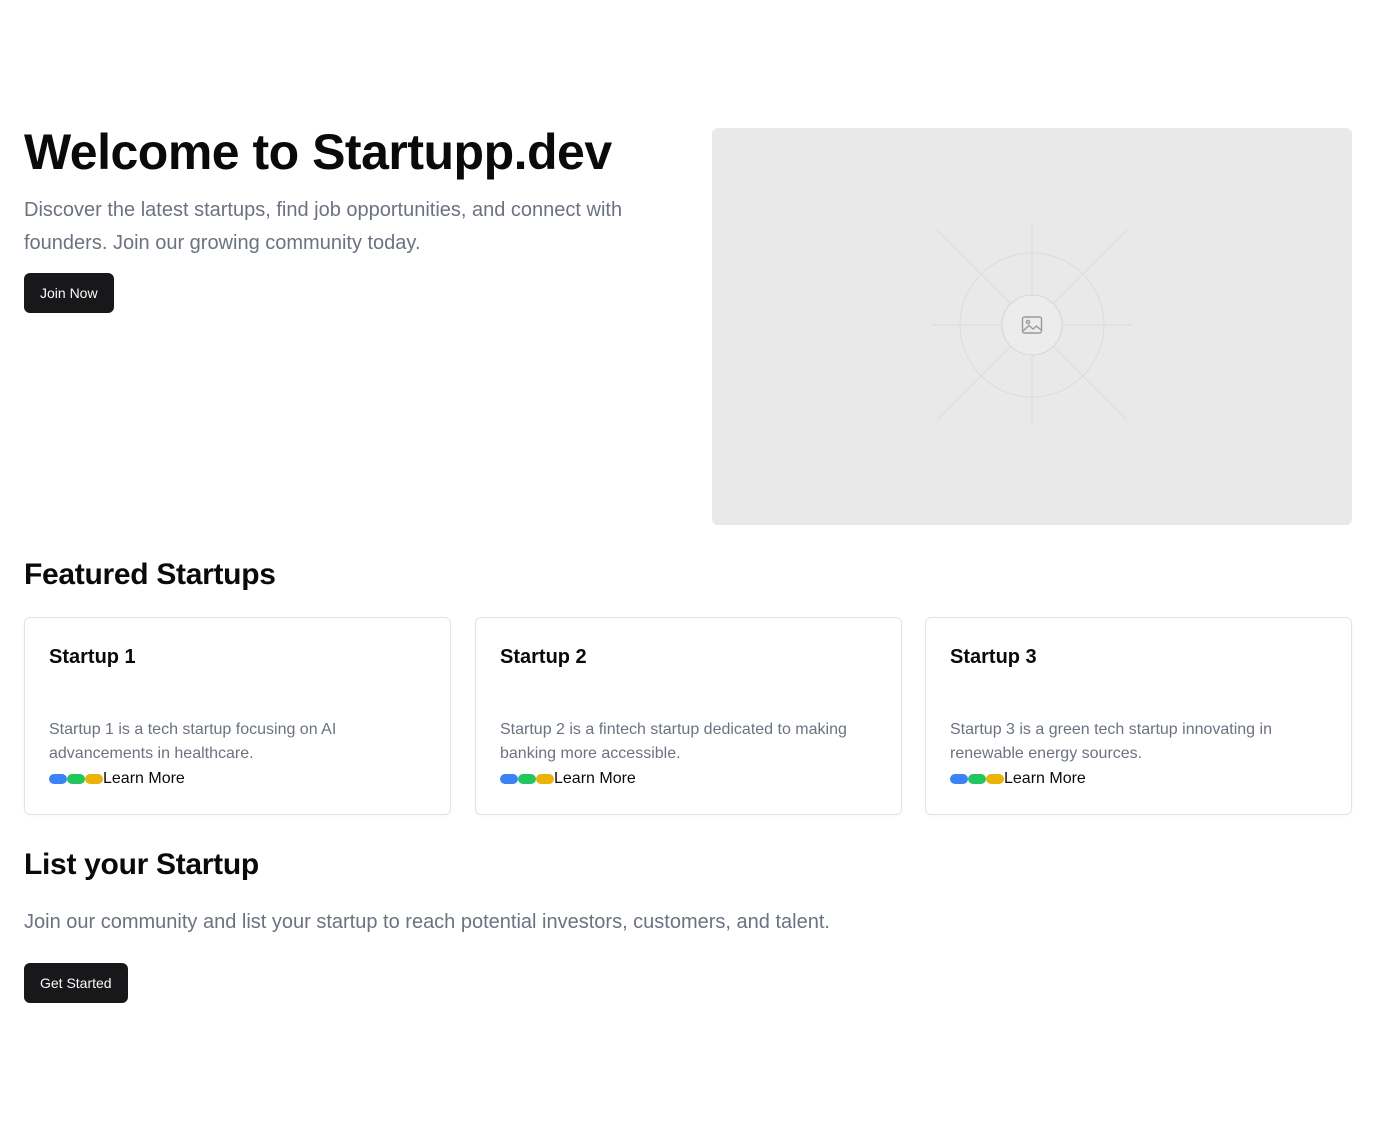 The width and height of the screenshot is (1376, 1131). What do you see at coordinates (543, 657) in the screenshot?
I see `card-title: Startup 2` at bounding box center [543, 657].